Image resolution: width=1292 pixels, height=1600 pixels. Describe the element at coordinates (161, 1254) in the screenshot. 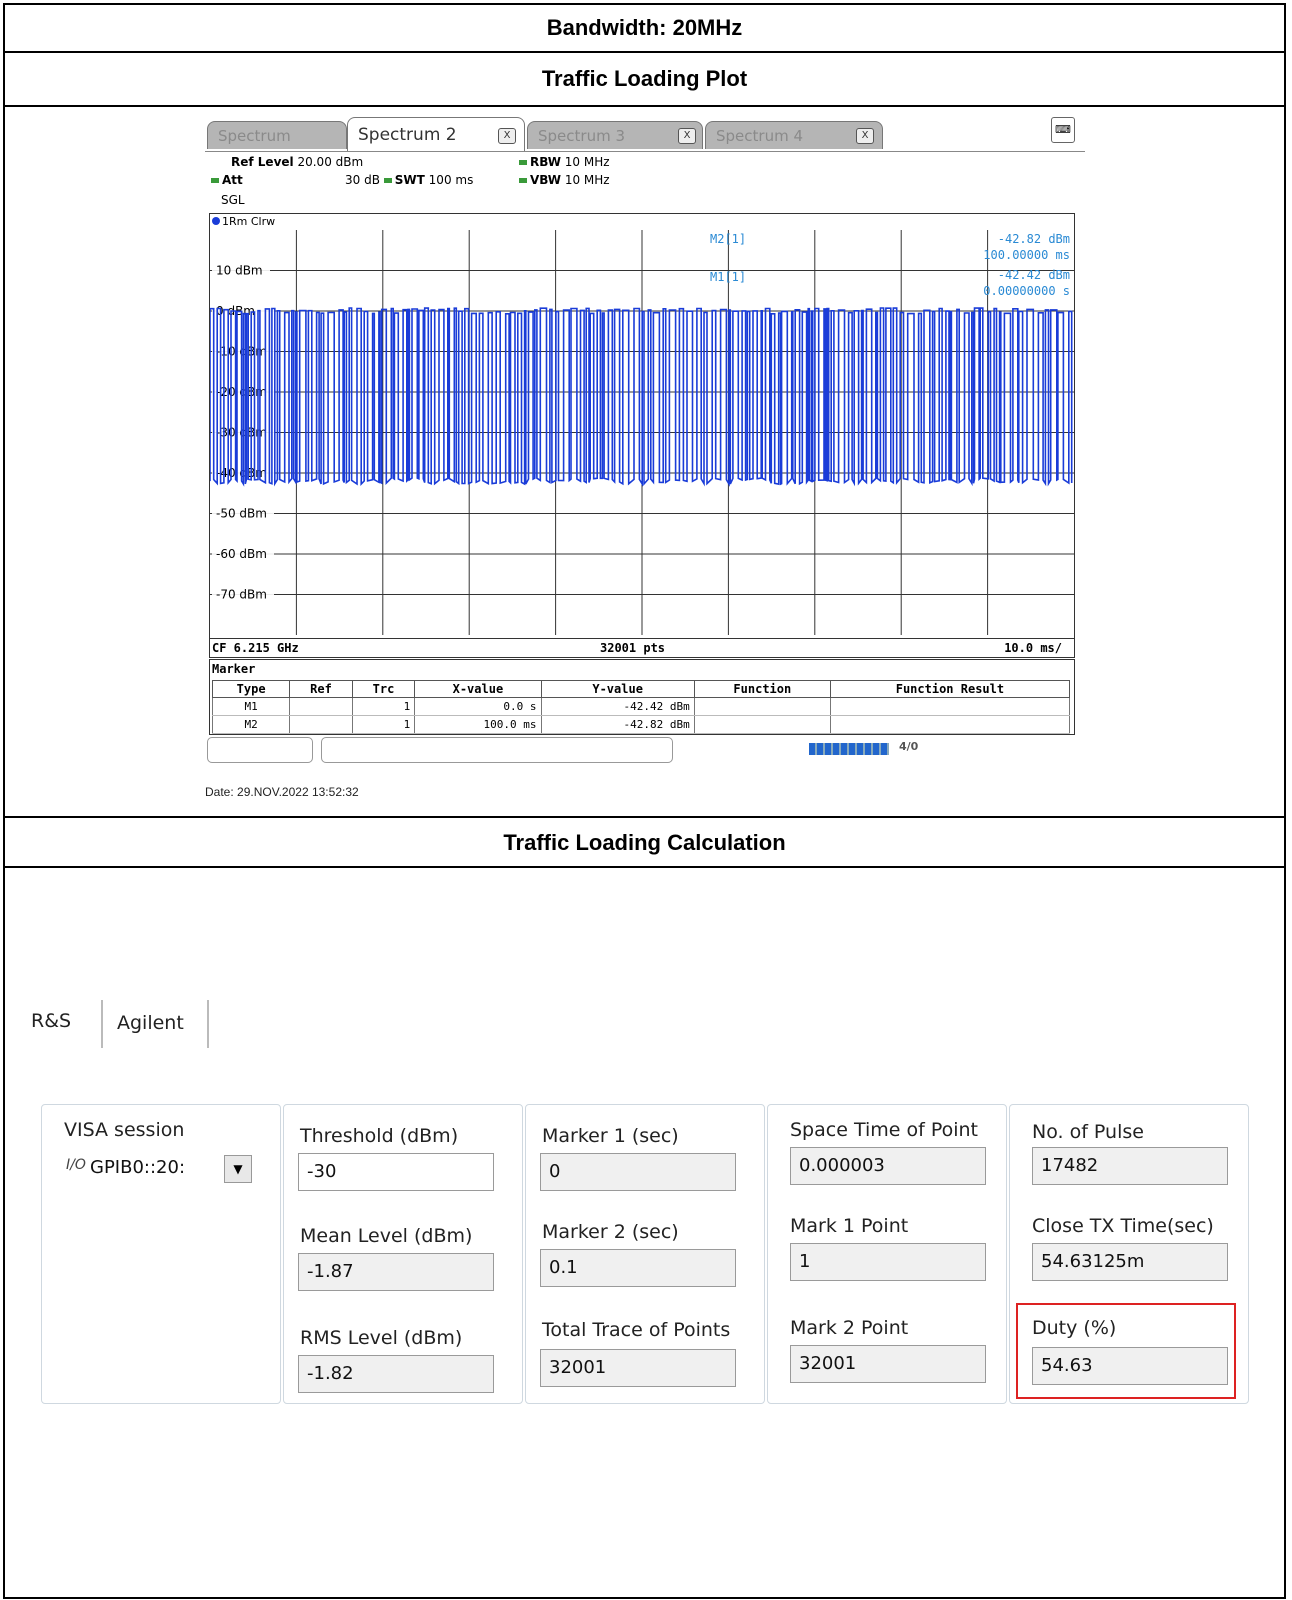

I see `visa-panel: VISA session I/O GPIB0::20: ▼` at that location.